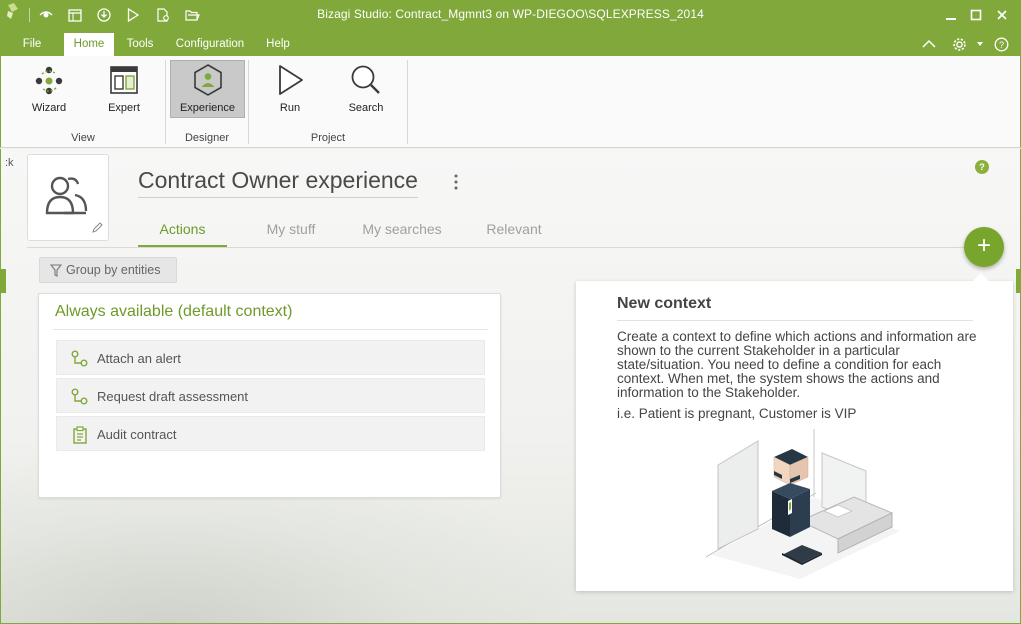 The width and height of the screenshot is (1021, 624). I want to click on stakeholder-icon, so click(66, 195).